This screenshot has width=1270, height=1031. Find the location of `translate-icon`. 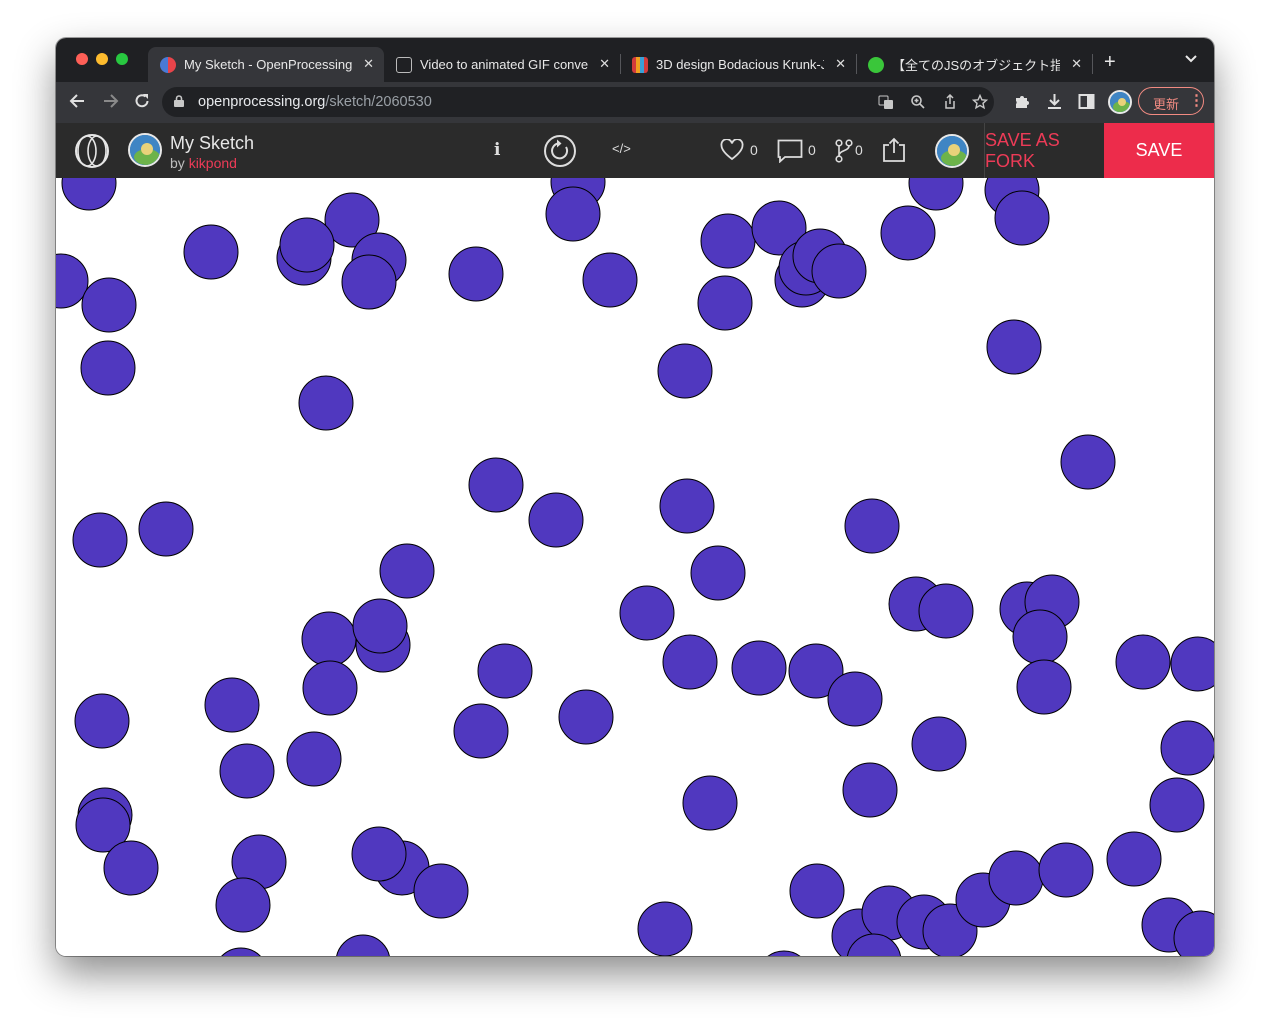

translate-icon is located at coordinates (886, 103).